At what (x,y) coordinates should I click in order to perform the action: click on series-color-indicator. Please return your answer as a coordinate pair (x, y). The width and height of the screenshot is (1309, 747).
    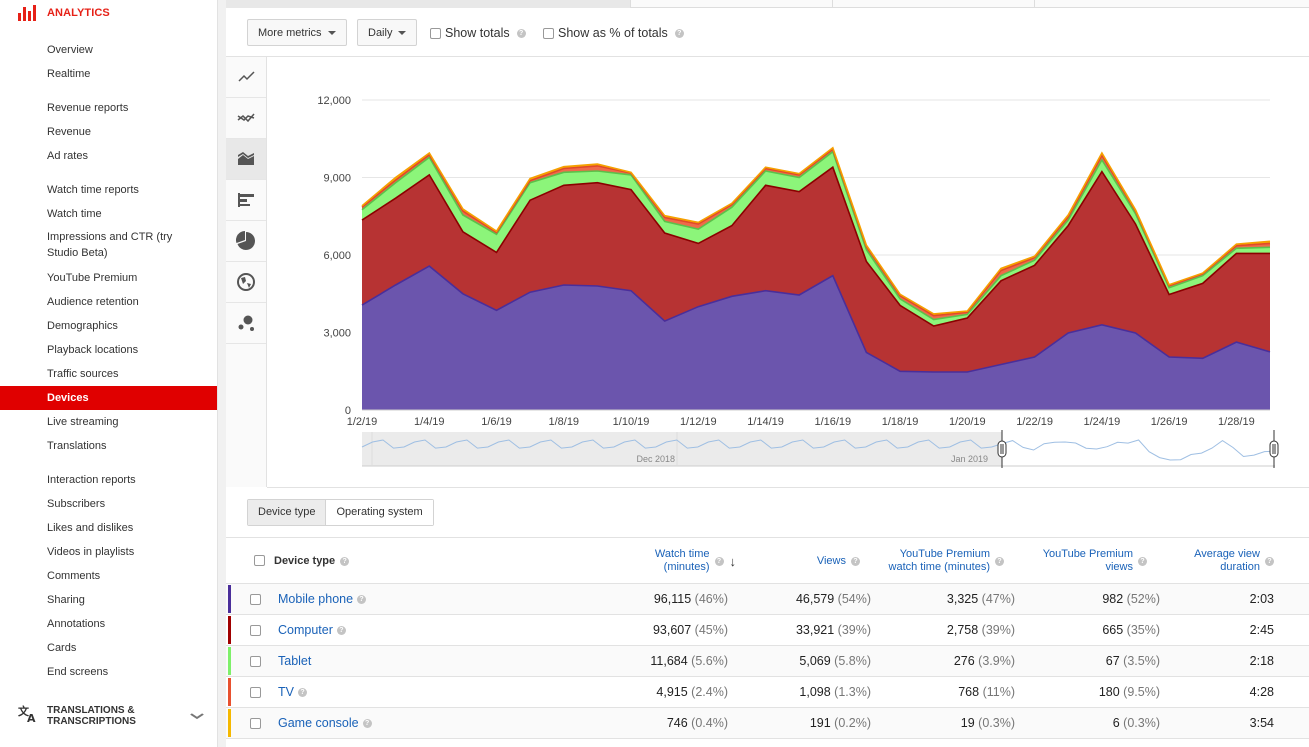
    Looking at the image, I should click on (229, 661).